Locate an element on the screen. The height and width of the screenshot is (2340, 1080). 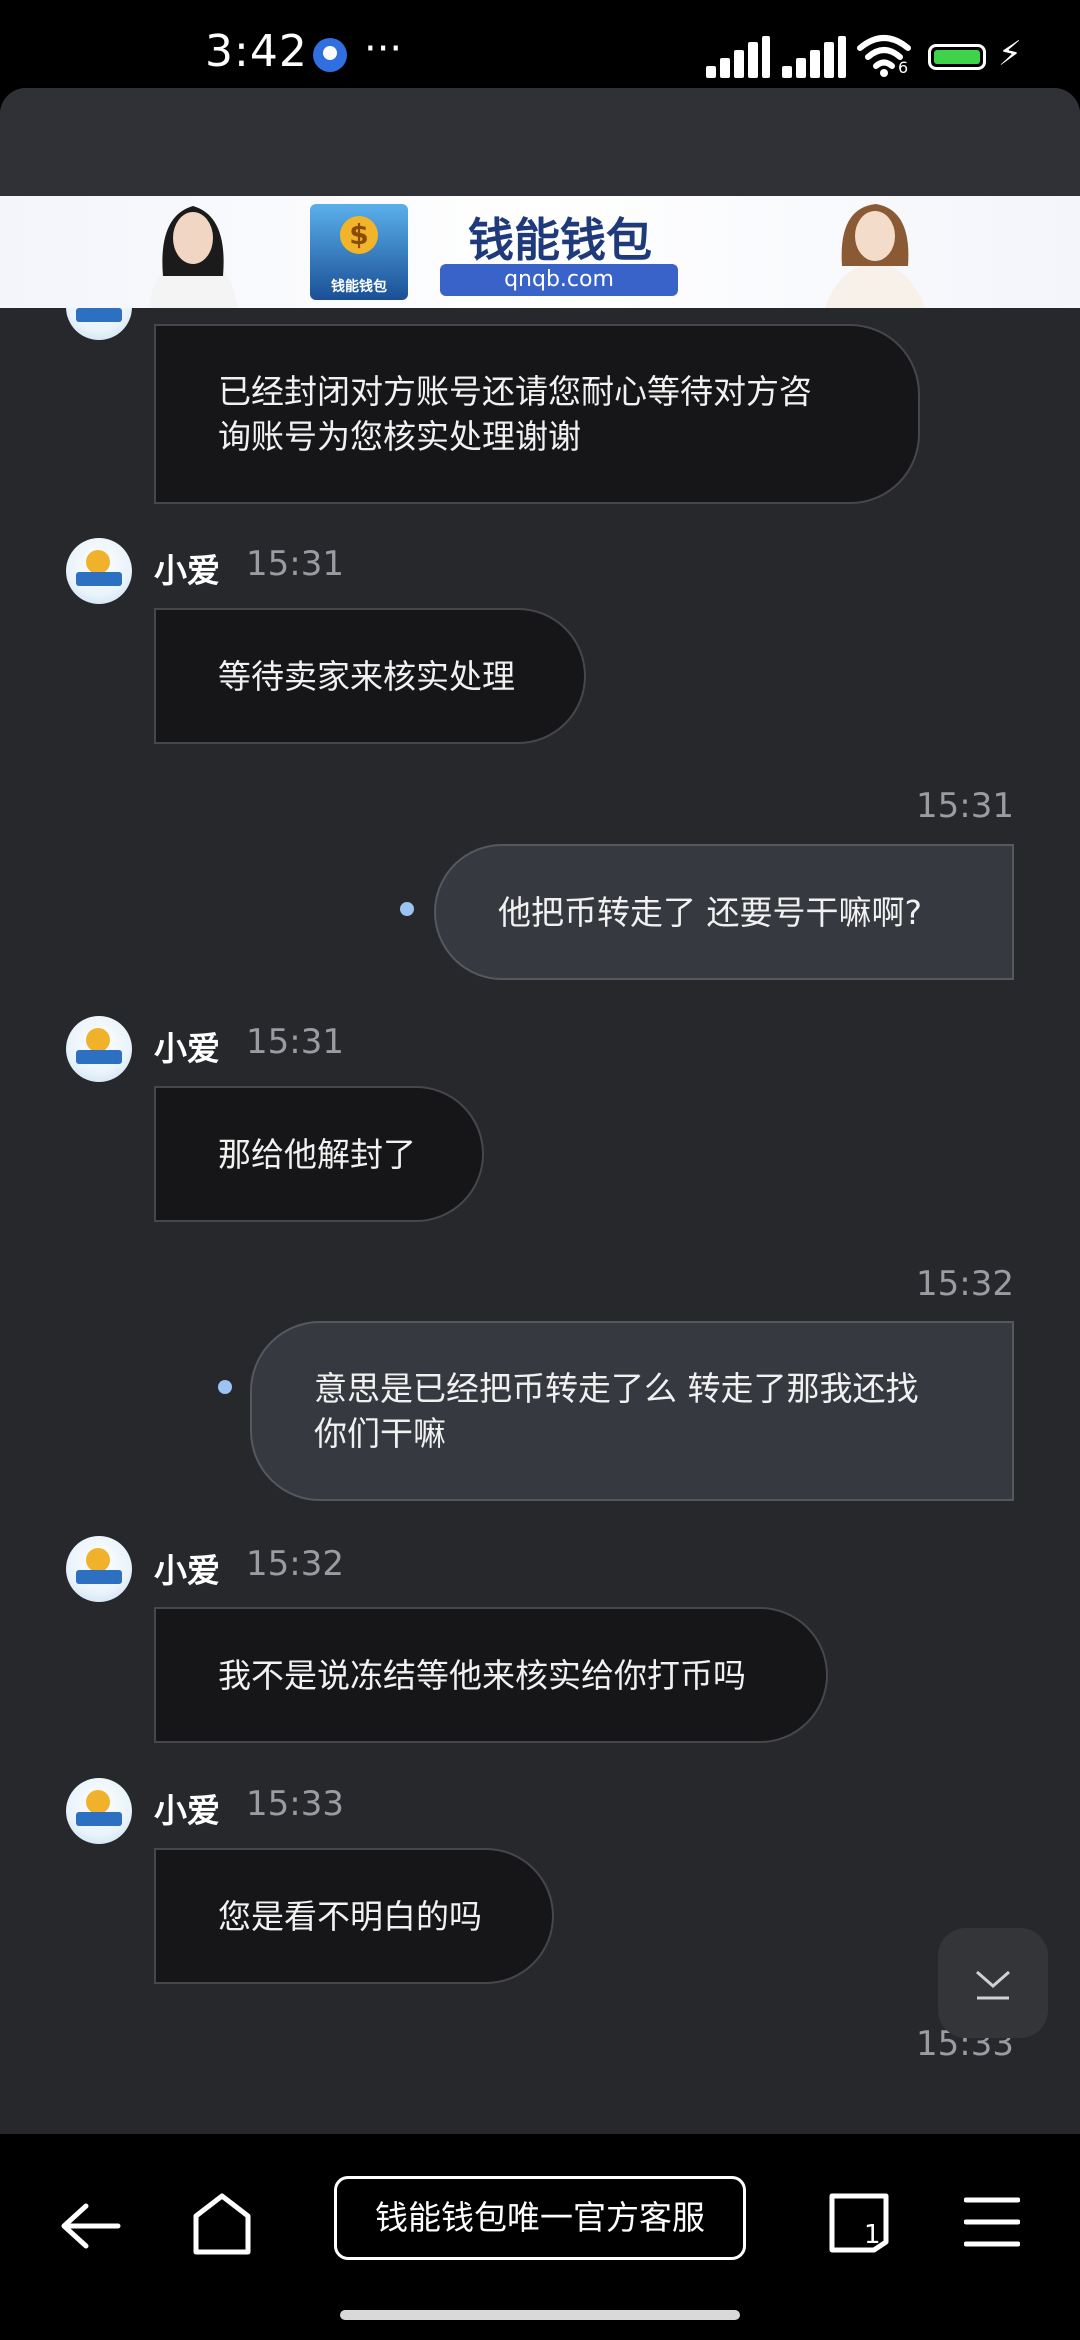
tabs-icon is located at coordinates (859, 2223).